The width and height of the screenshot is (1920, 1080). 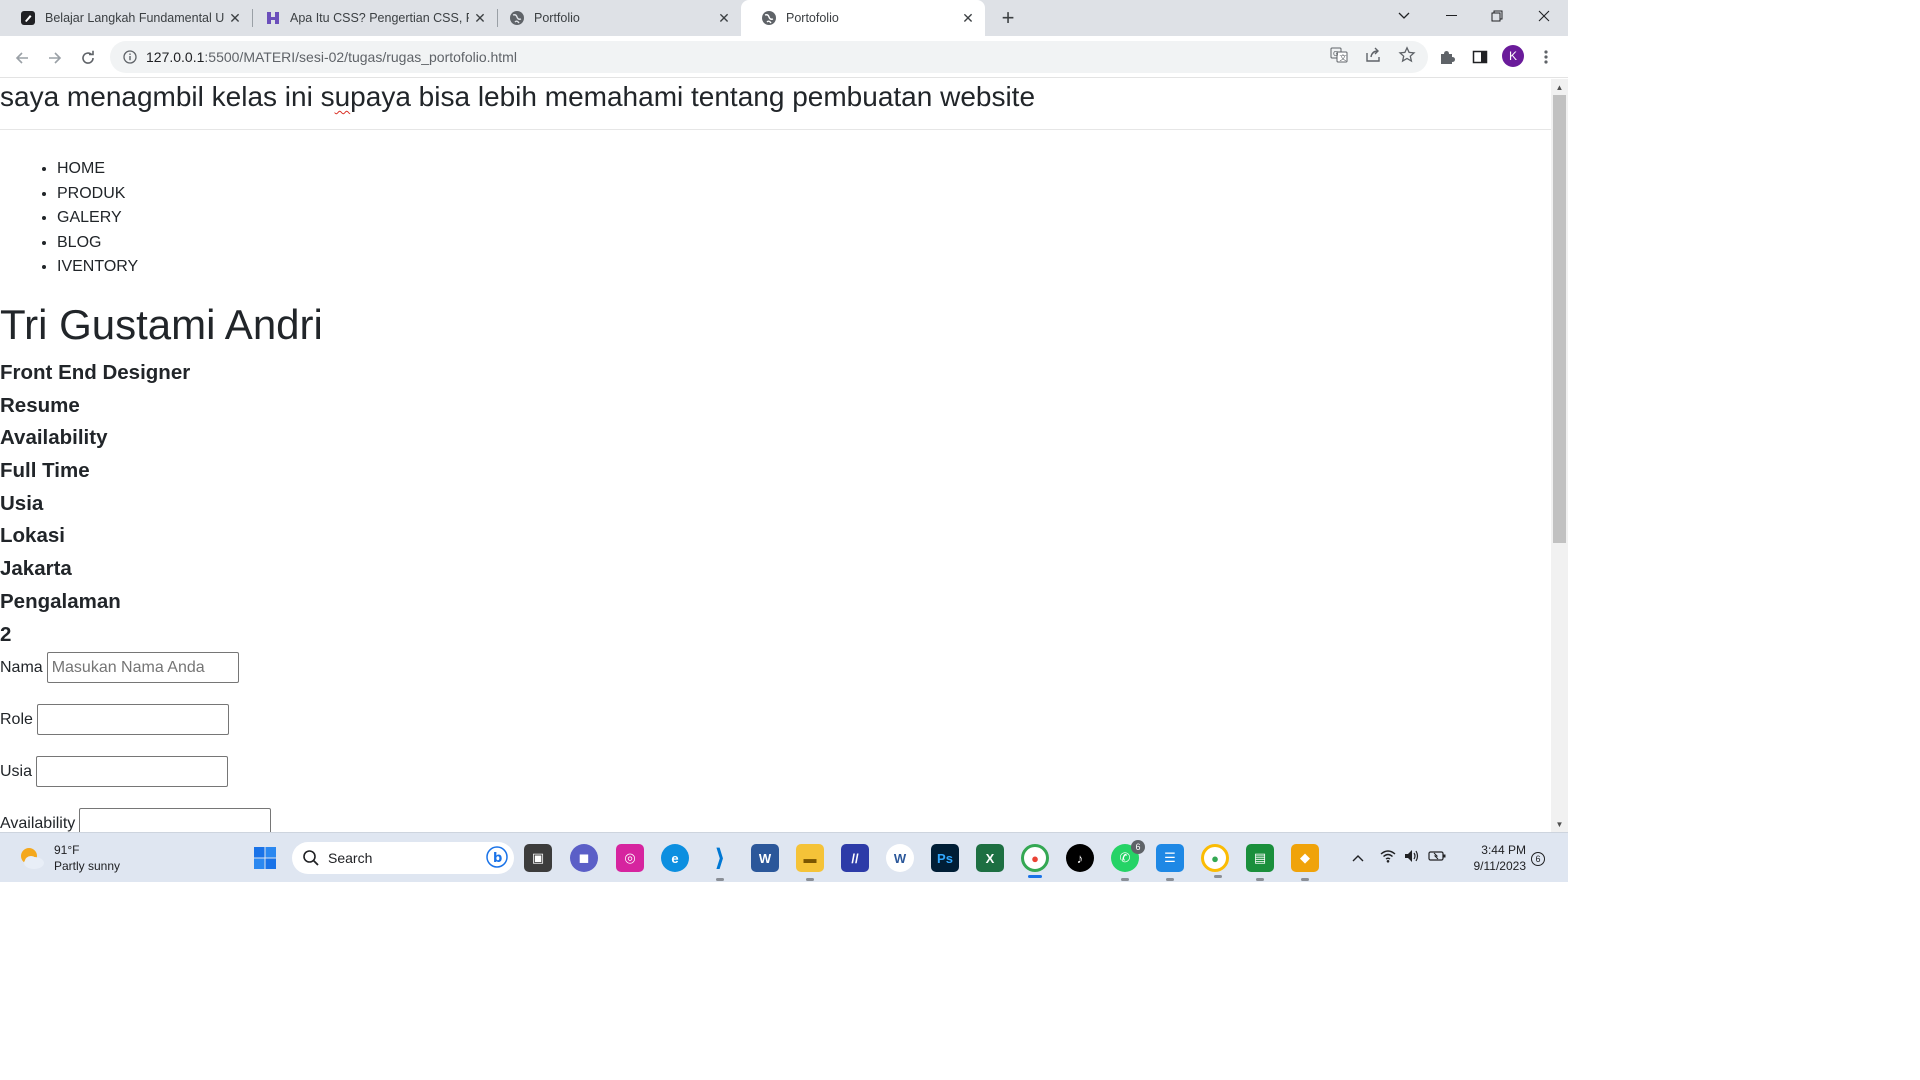 What do you see at coordinates (132, 719) in the screenshot?
I see `role-input` at bounding box center [132, 719].